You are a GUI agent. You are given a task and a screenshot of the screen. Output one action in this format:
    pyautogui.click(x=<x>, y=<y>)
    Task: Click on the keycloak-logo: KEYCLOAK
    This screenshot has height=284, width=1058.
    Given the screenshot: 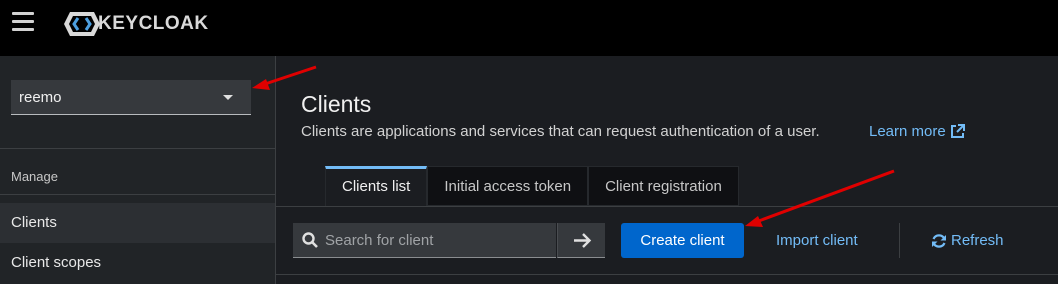 What is the action you would take?
    pyautogui.click(x=136, y=24)
    